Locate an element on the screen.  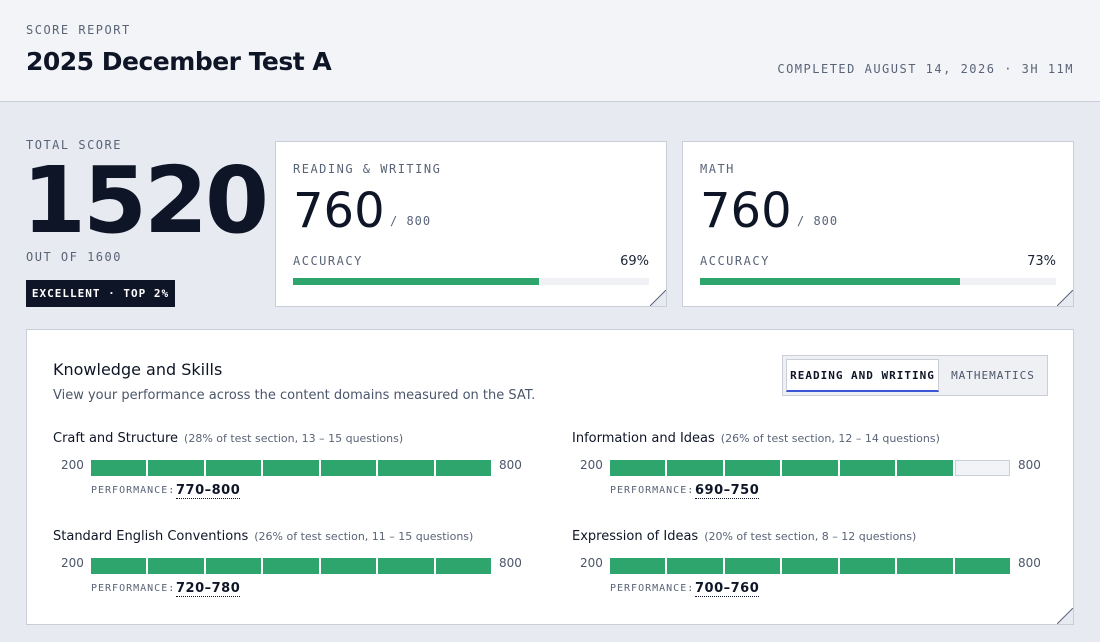
tab-reading-writing: READING AND WRITING is located at coordinates (862, 375).